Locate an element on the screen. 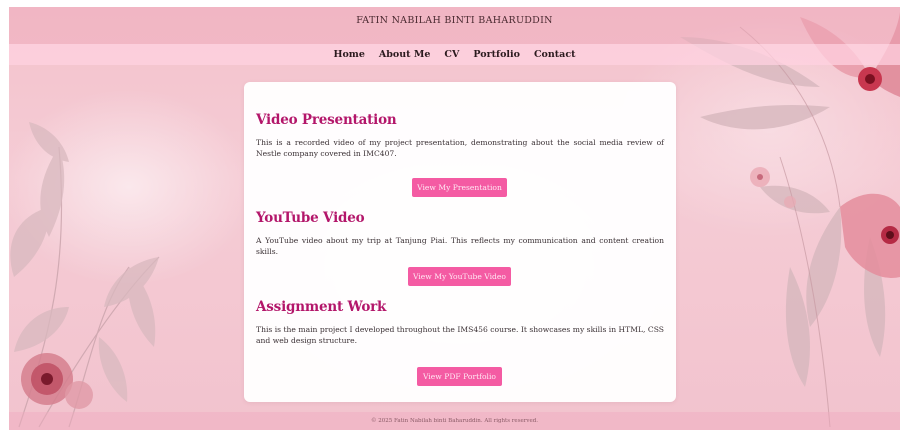  site-title: FATIN NABILAH BINTI BAHARUDDIN is located at coordinates (454, 20).